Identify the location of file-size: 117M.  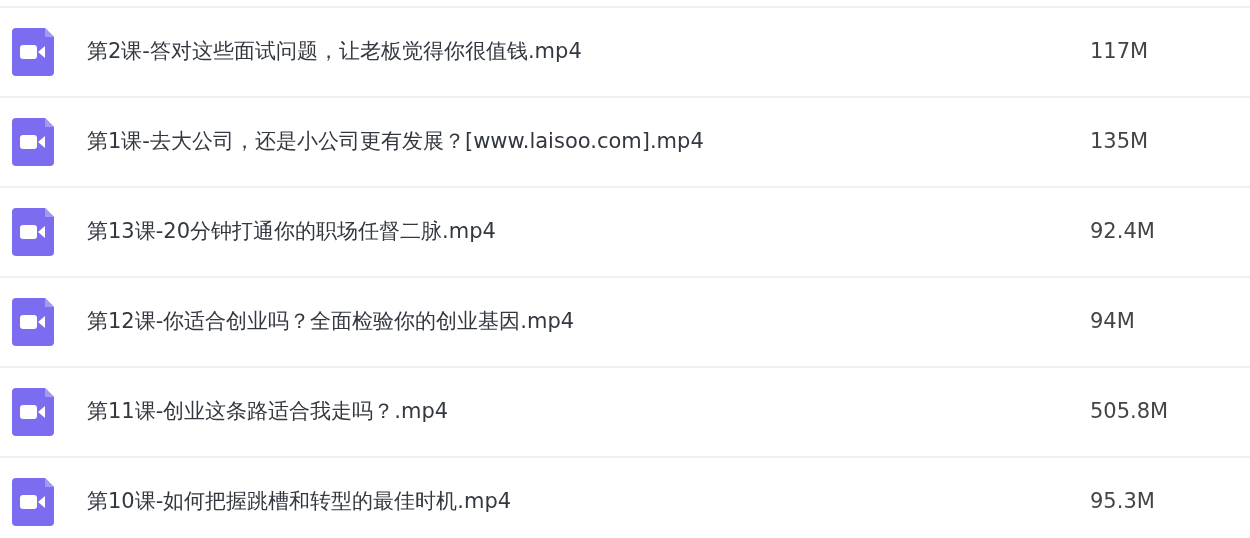
(1119, 52).